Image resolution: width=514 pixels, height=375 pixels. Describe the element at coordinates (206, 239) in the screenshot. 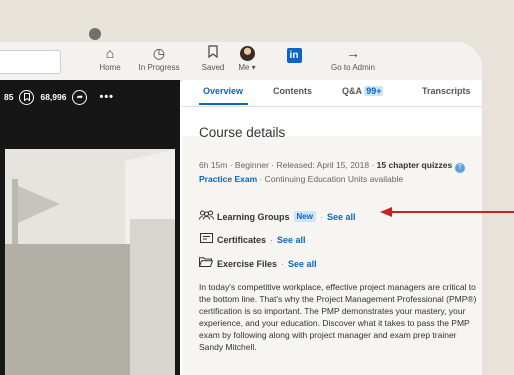

I see `certificate-icon` at that location.